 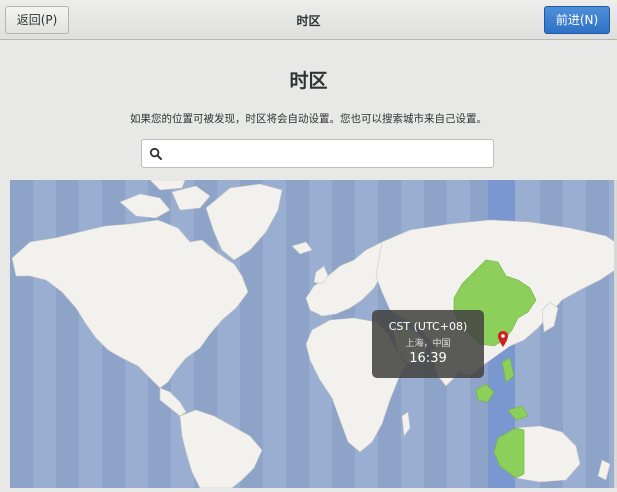 I want to click on page-title: 时区, so click(x=308, y=81).